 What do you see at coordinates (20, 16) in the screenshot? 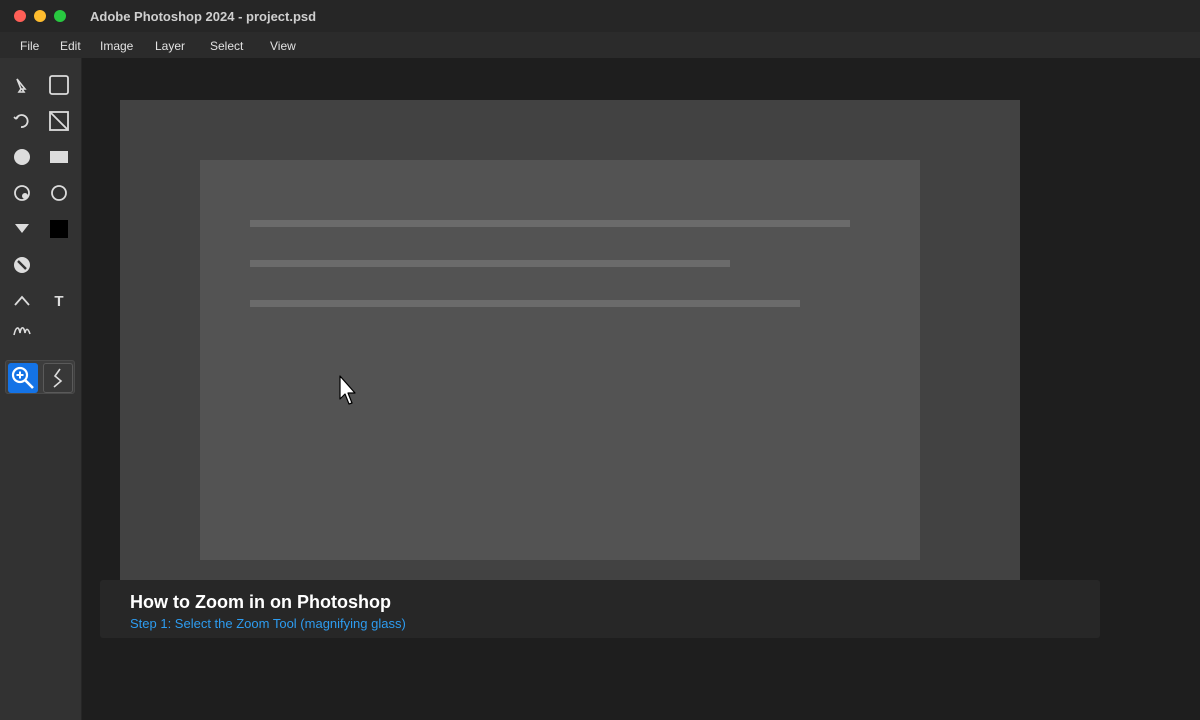
I see `close-window-button` at bounding box center [20, 16].